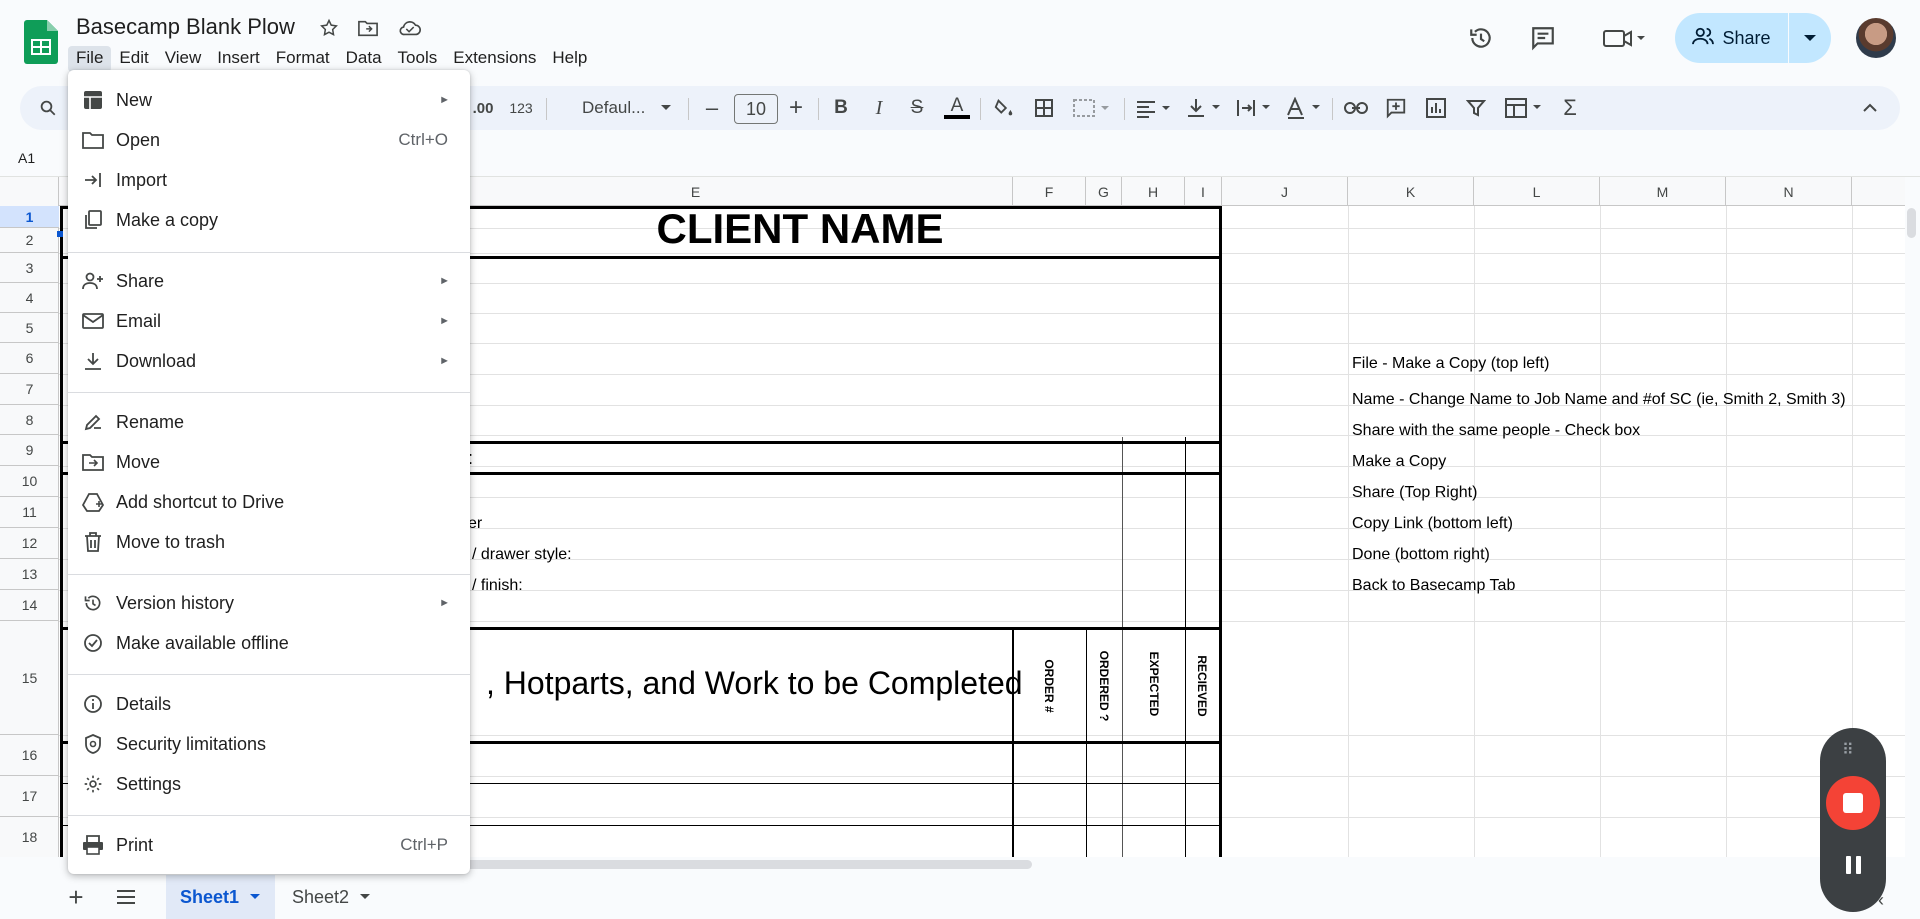 The height and width of the screenshot is (919, 1920). What do you see at coordinates (269, 845) in the screenshot?
I see `menu-item-print: Print Ctrl+P` at bounding box center [269, 845].